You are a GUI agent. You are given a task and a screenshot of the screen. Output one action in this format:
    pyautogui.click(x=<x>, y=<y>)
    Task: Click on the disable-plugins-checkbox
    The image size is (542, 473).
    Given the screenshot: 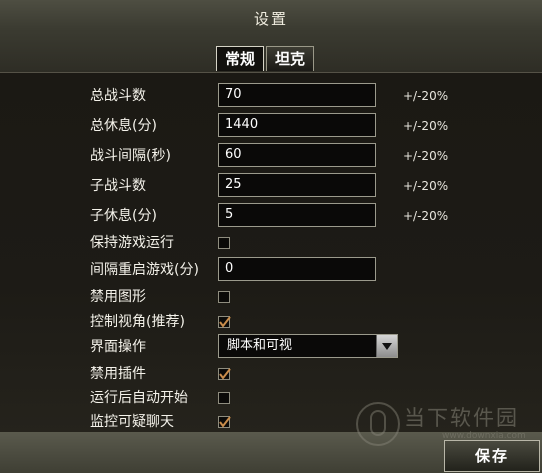 What is the action you would take?
    pyautogui.click(x=224, y=374)
    